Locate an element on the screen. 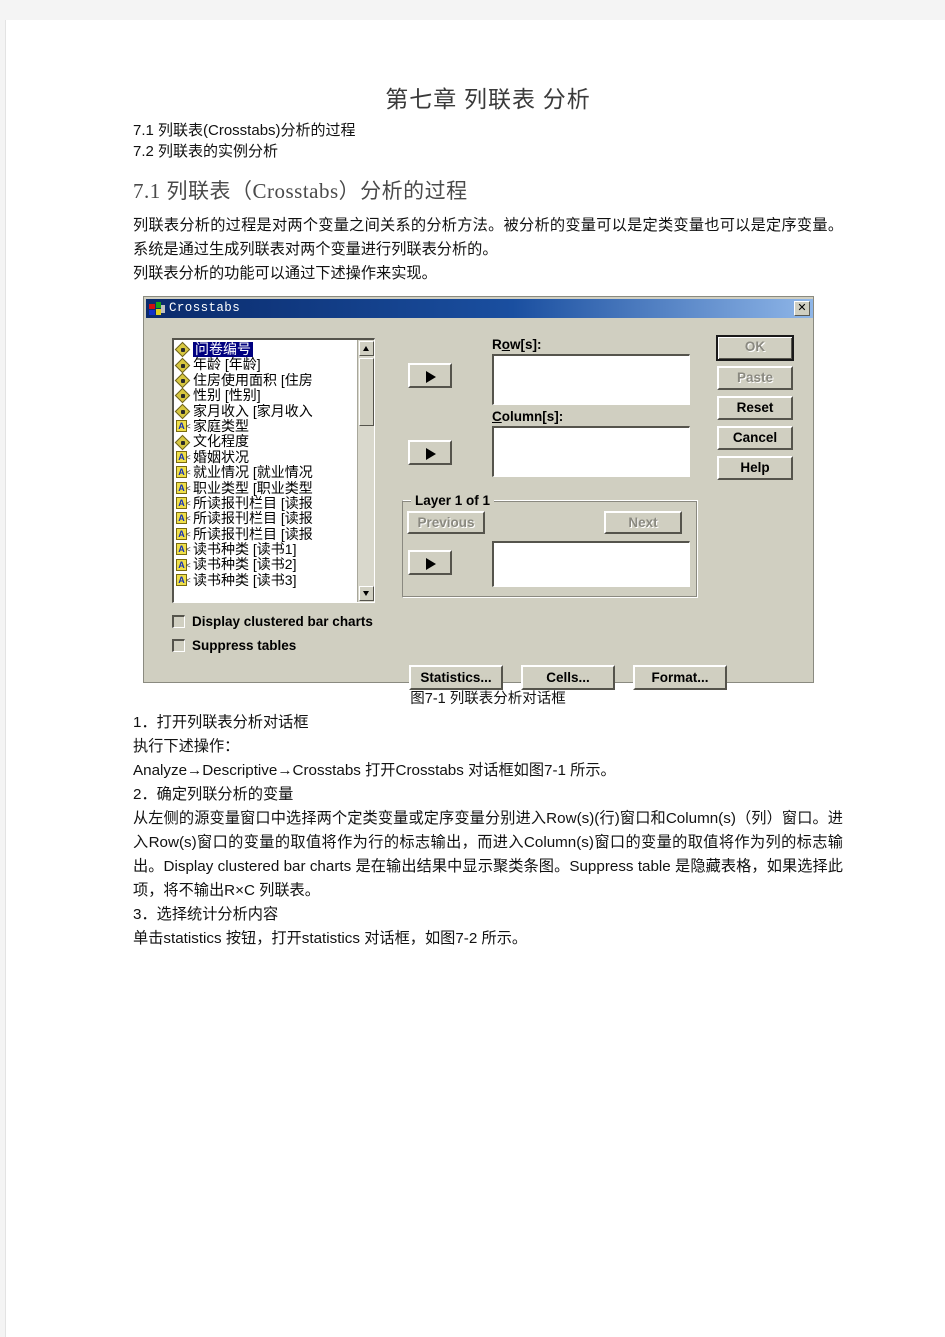  variable-list-item: 年龄 [年龄] is located at coordinates (266, 364).